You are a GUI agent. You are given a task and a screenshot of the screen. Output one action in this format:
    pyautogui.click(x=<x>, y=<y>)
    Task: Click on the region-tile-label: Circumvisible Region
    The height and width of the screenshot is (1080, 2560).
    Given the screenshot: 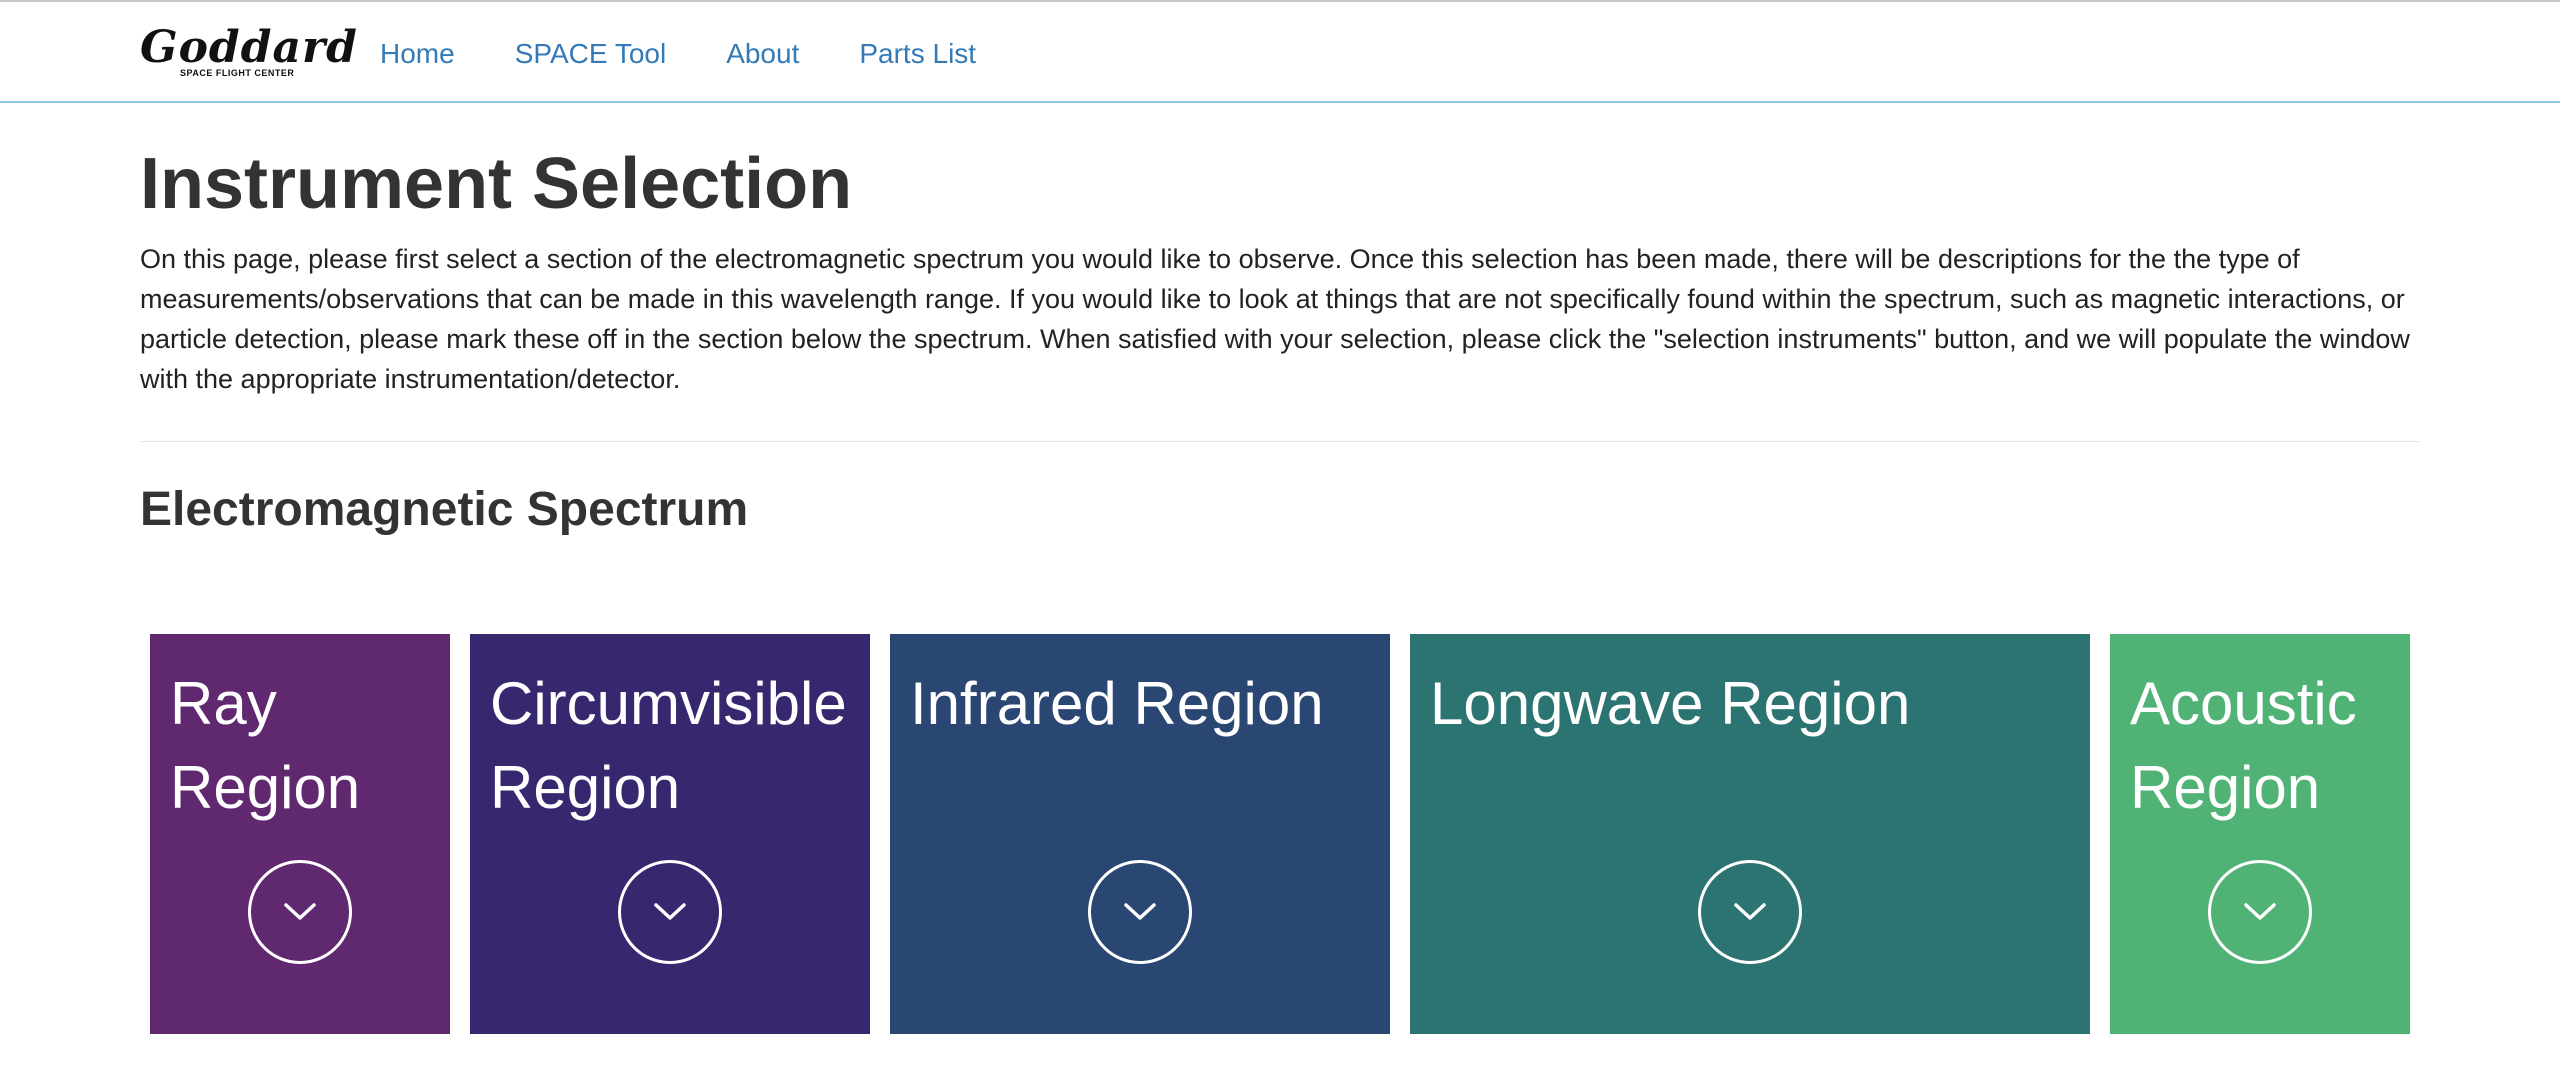 What is the action you would take?
    pyautogui.click(x=668, y=745)
    